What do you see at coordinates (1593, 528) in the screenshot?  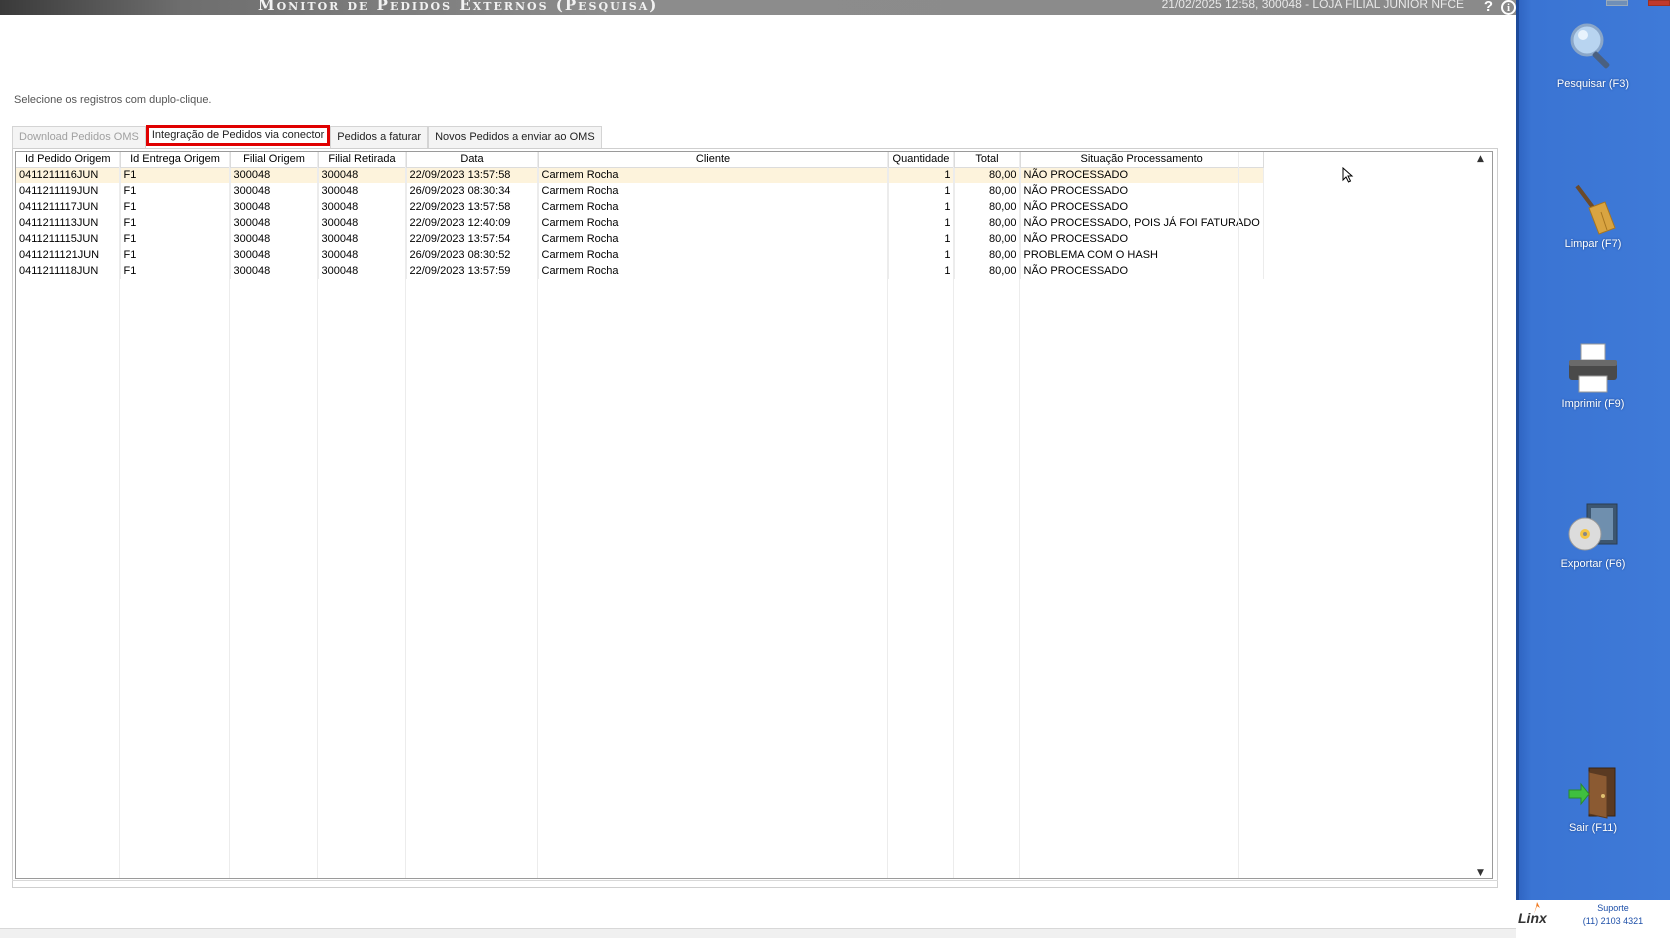 I see `export-disc-icon` at bounding box center [1593, 528].